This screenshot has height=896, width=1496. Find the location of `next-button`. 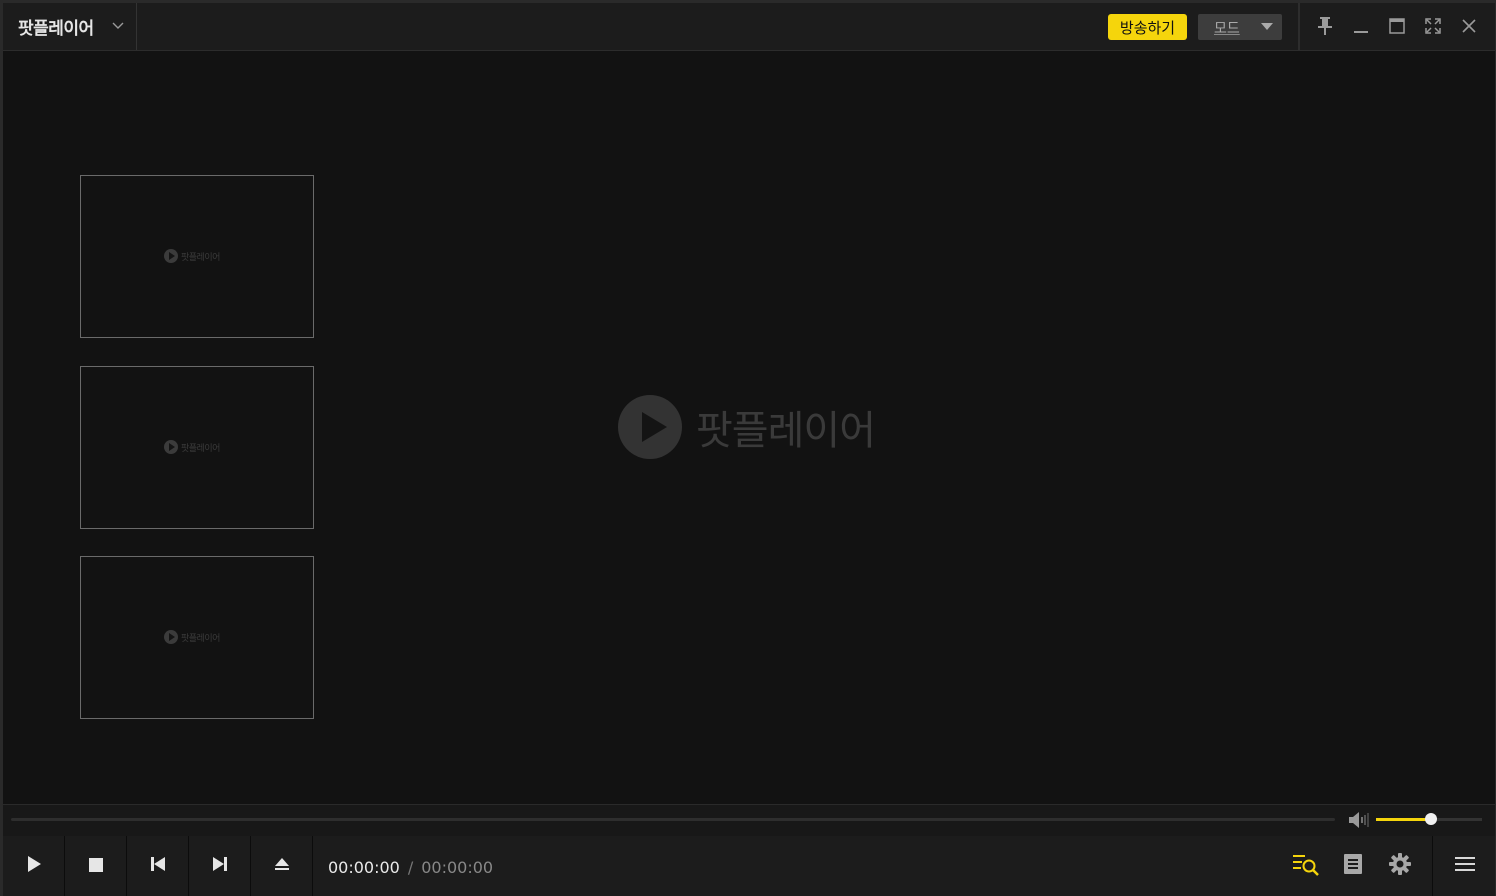

next-button is located at coordinates (220, 866).